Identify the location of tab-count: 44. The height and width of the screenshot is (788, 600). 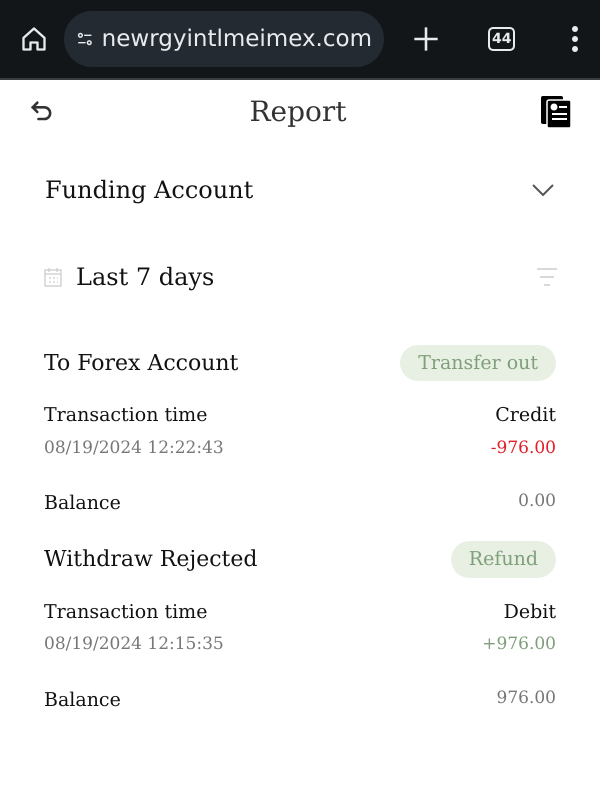
(502, 39).